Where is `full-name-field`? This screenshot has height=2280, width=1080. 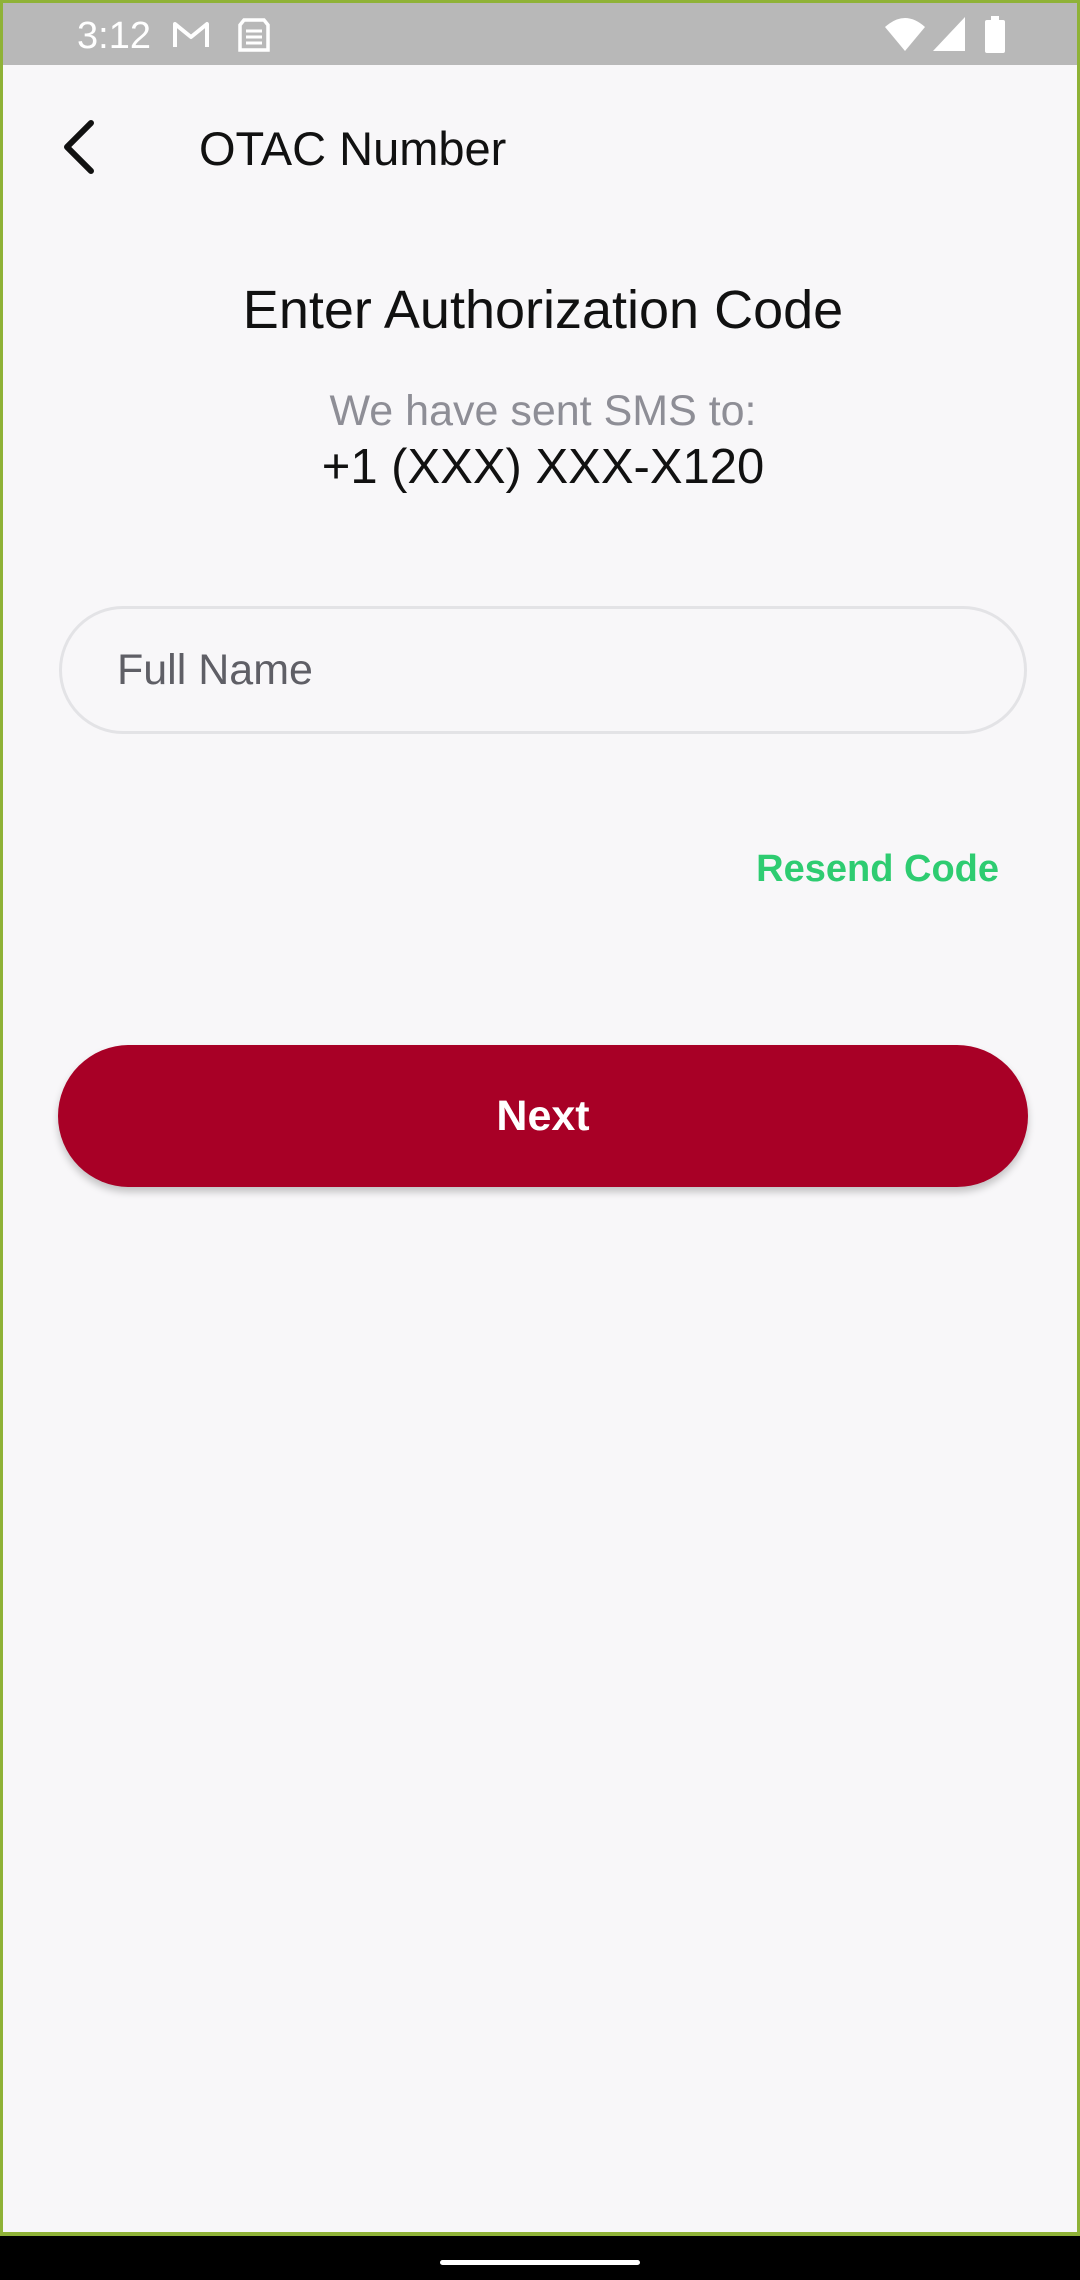
full-name-field is located at coordinates (543, 670).